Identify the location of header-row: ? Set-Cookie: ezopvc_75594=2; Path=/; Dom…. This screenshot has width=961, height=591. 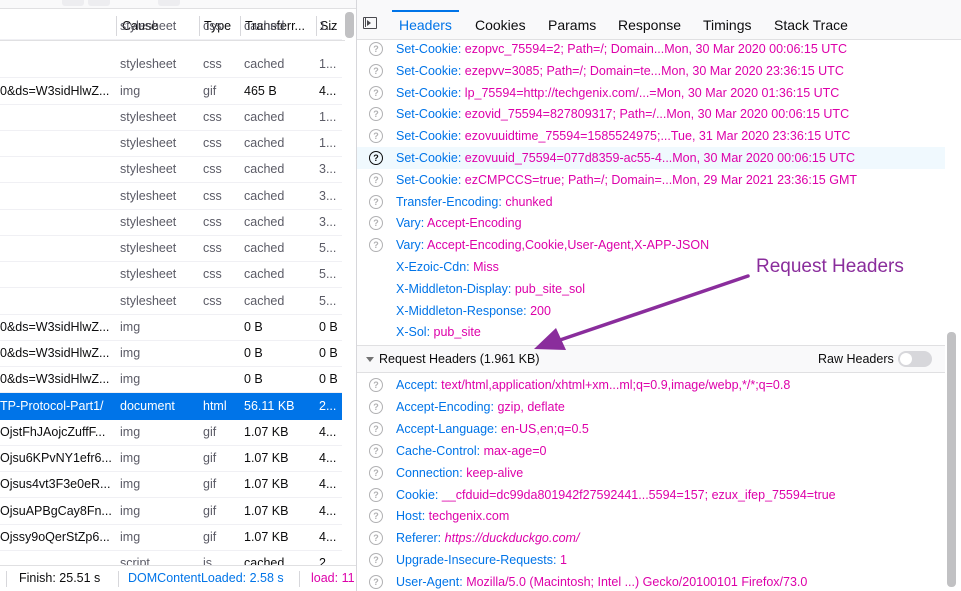
(651, 49).